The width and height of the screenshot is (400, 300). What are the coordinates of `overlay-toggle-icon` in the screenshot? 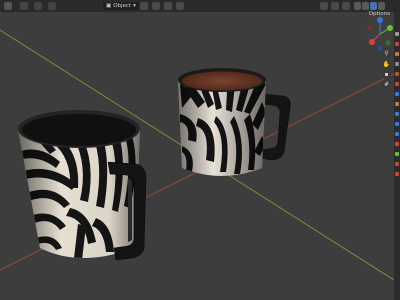 It's located at (346, 6).